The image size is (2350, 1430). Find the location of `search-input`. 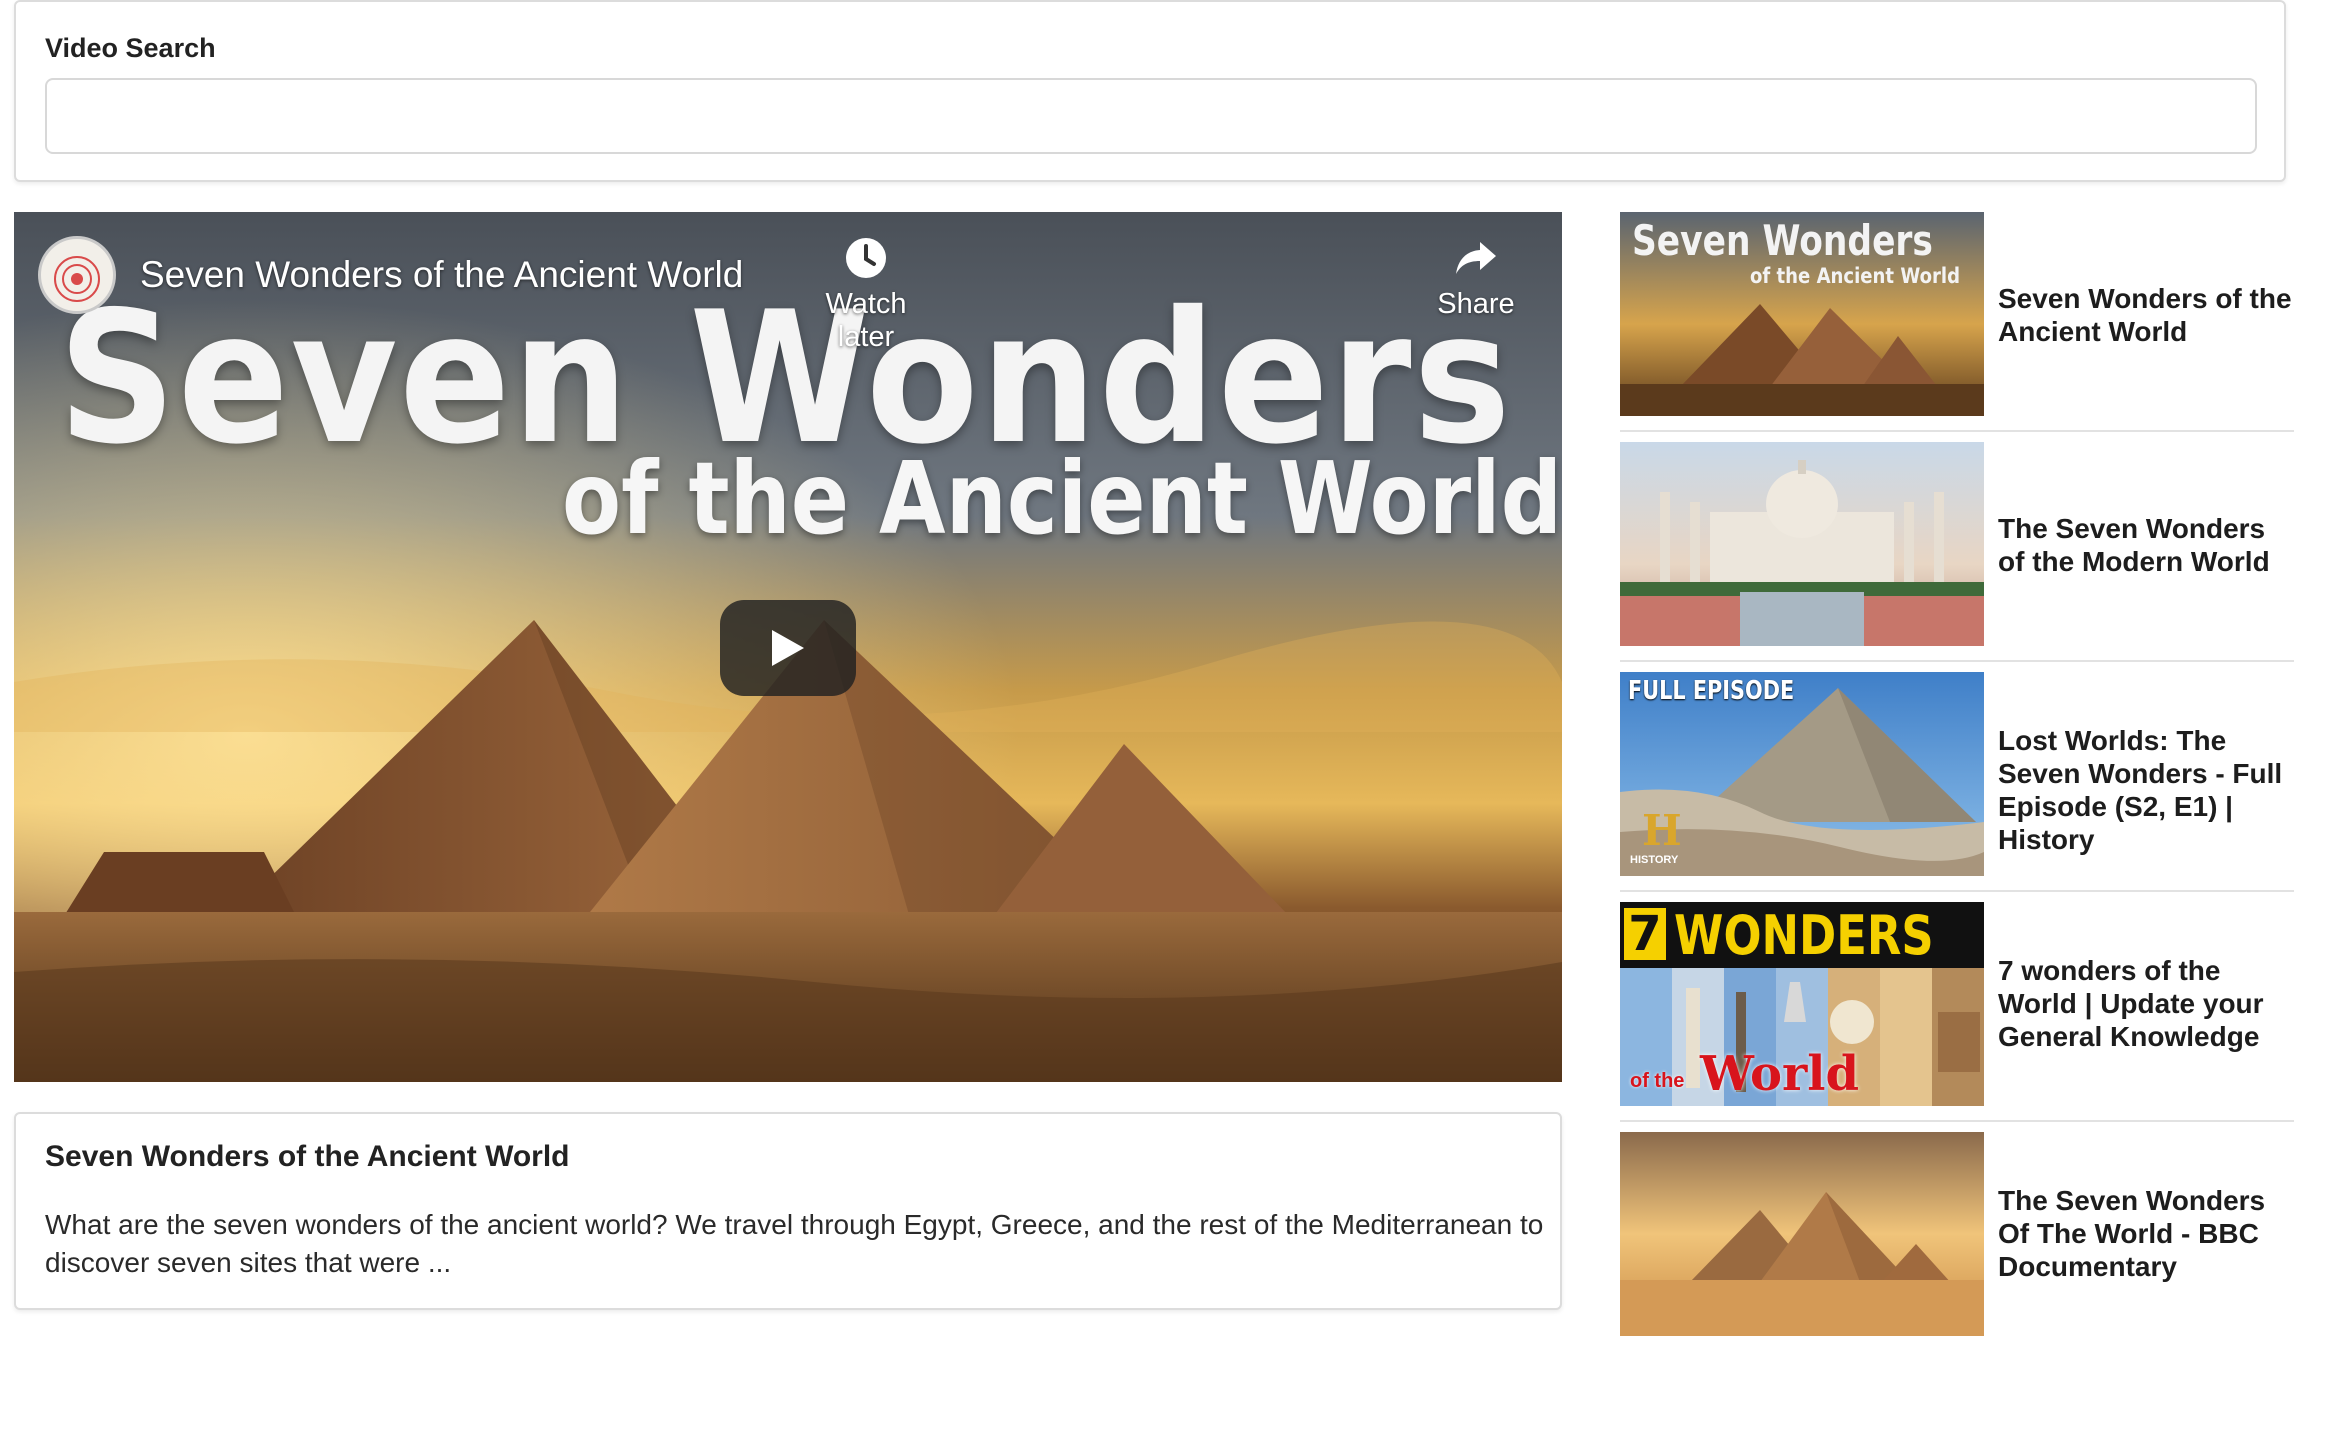

search-input is located at coordinates (1151, 116).